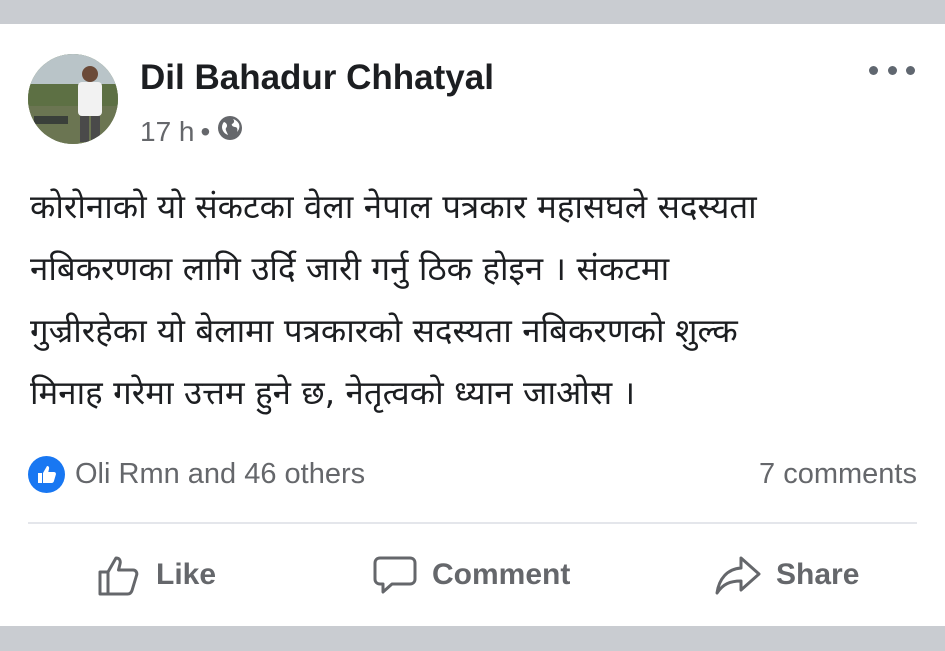  What do you see at coordinates (230, 131) in the screenshot?
I see `globe-icon` at bounding box center [230, 131].